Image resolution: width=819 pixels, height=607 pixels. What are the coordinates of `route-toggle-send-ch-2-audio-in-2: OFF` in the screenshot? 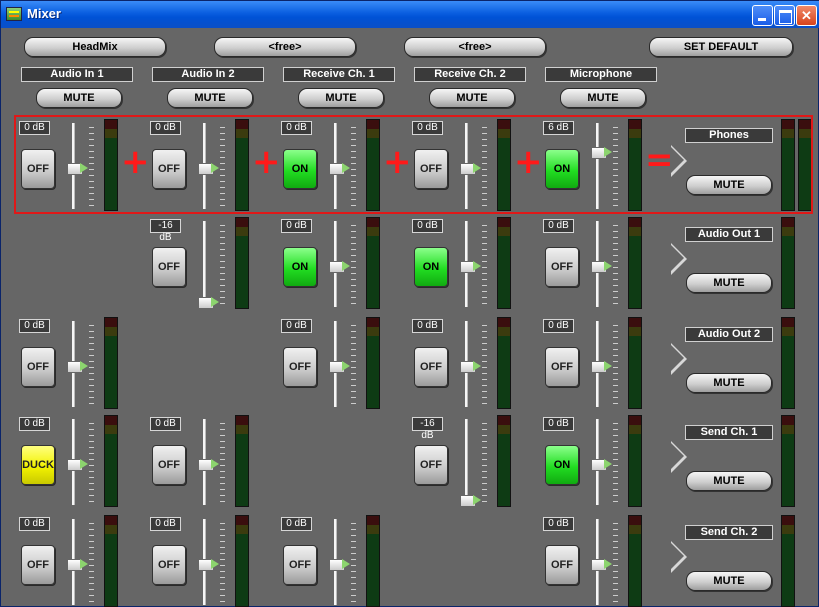 It's located at (169, 565).